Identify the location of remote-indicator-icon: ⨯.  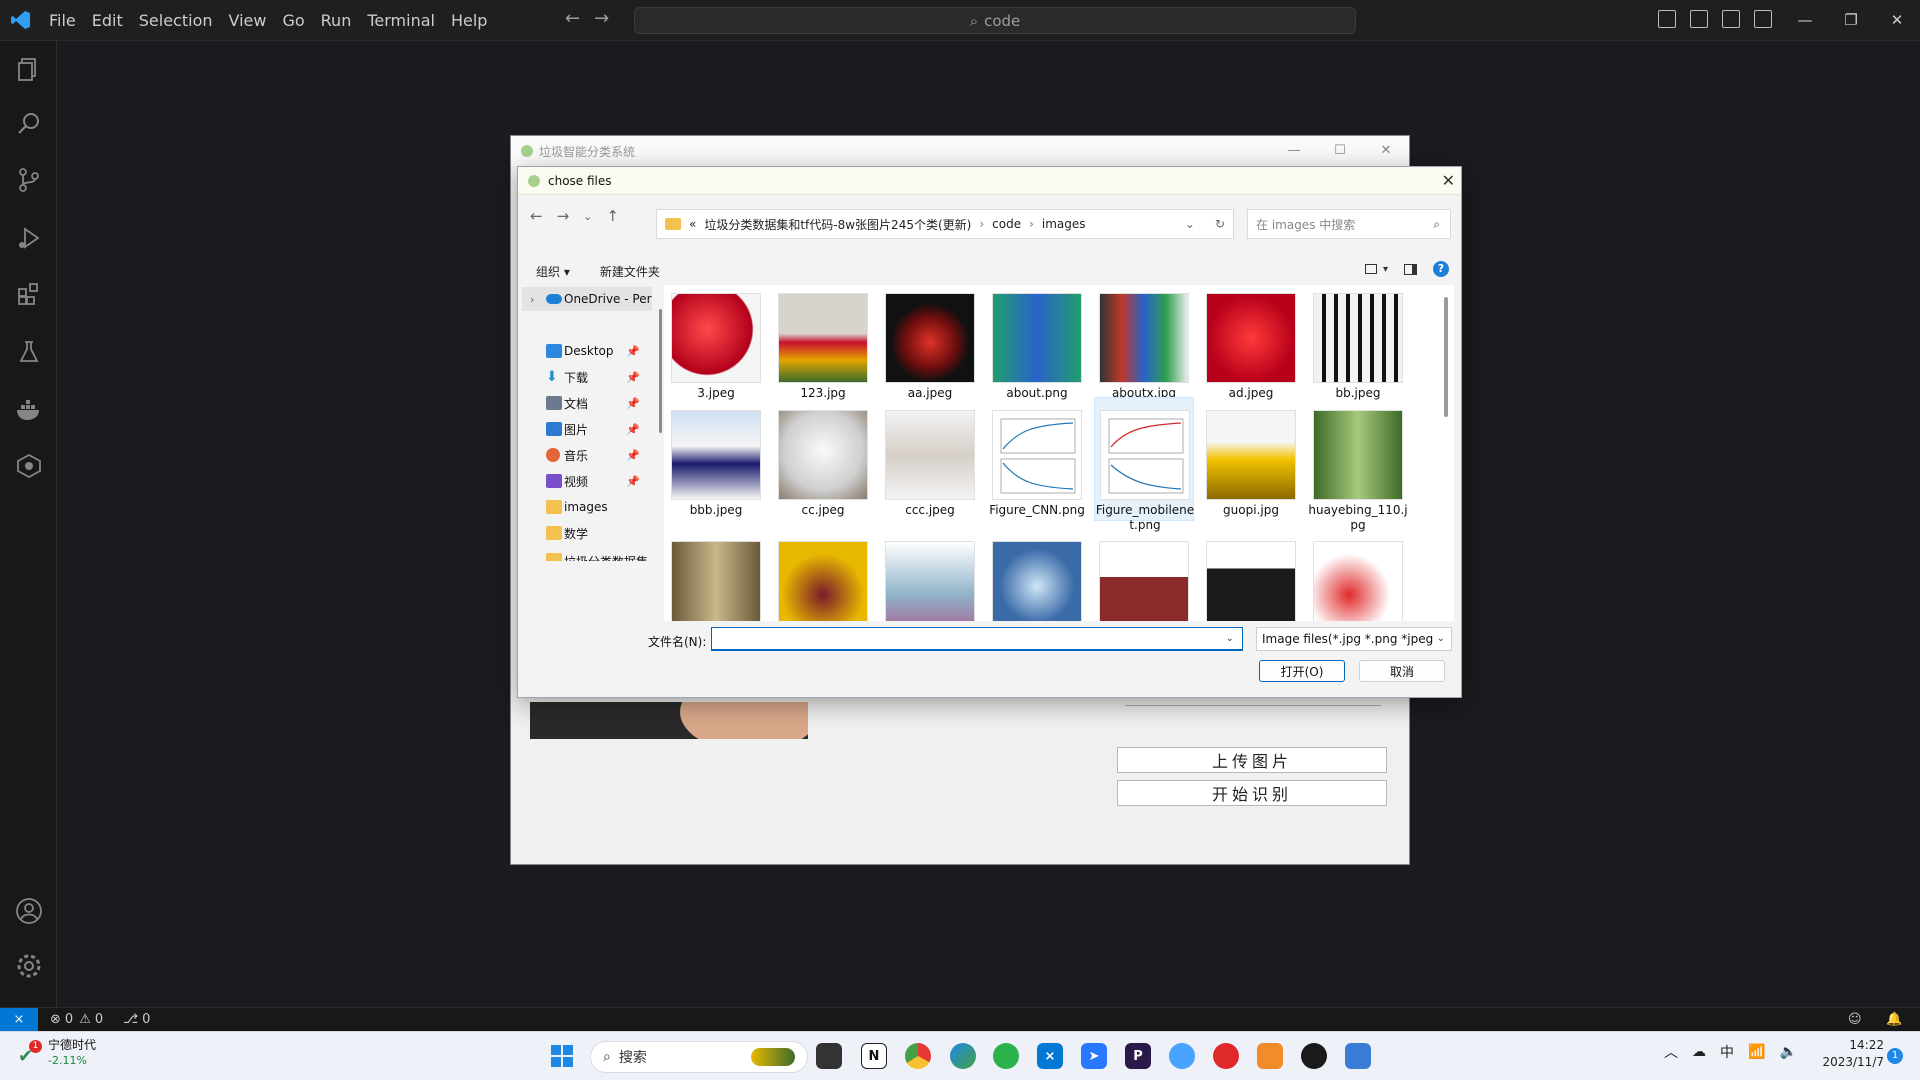
(19, 1019).